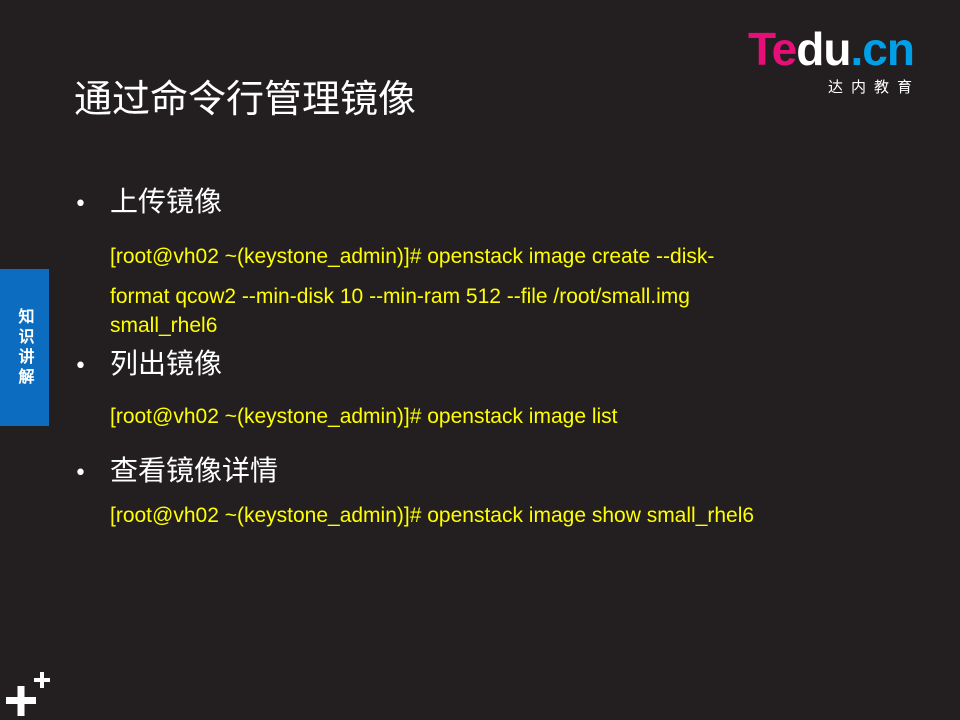 The height and width of the screenshot is (720, 960). I want to click on bullet-label: 查看镜像详情, so click(194, 470).